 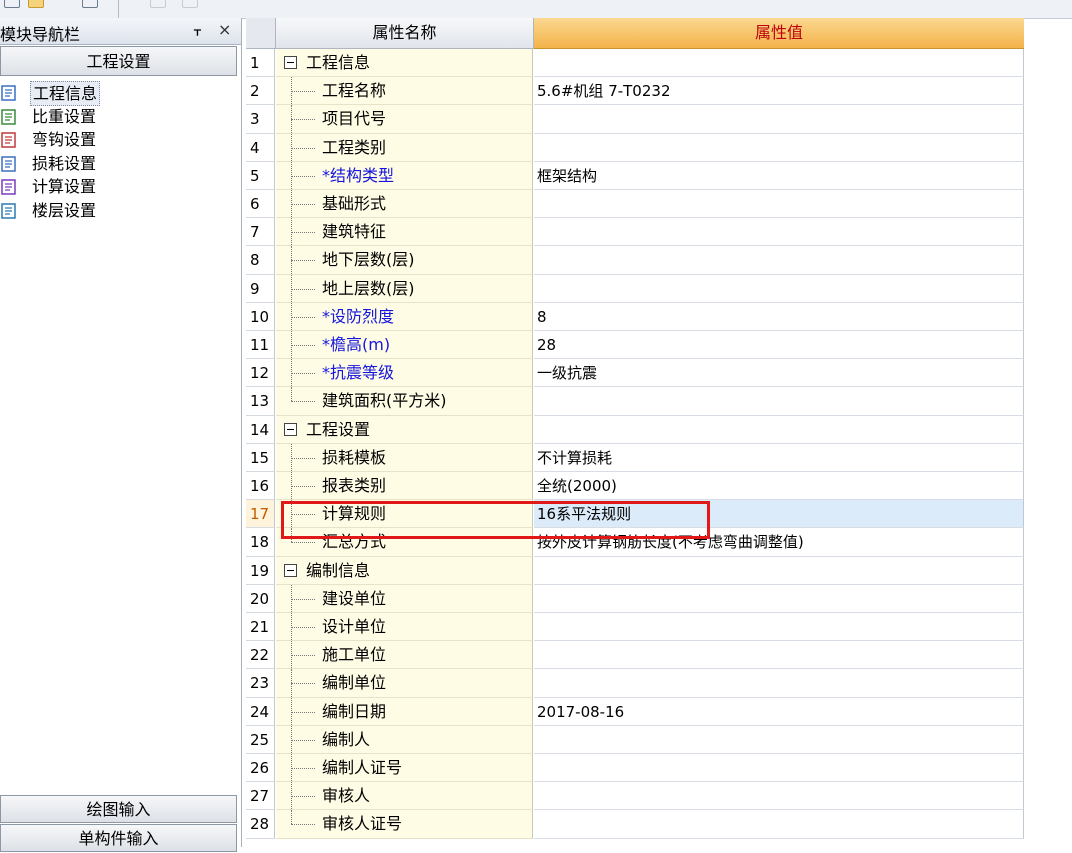 I want to click on table-row: 20 建设单位, so click(x=636, y=598).